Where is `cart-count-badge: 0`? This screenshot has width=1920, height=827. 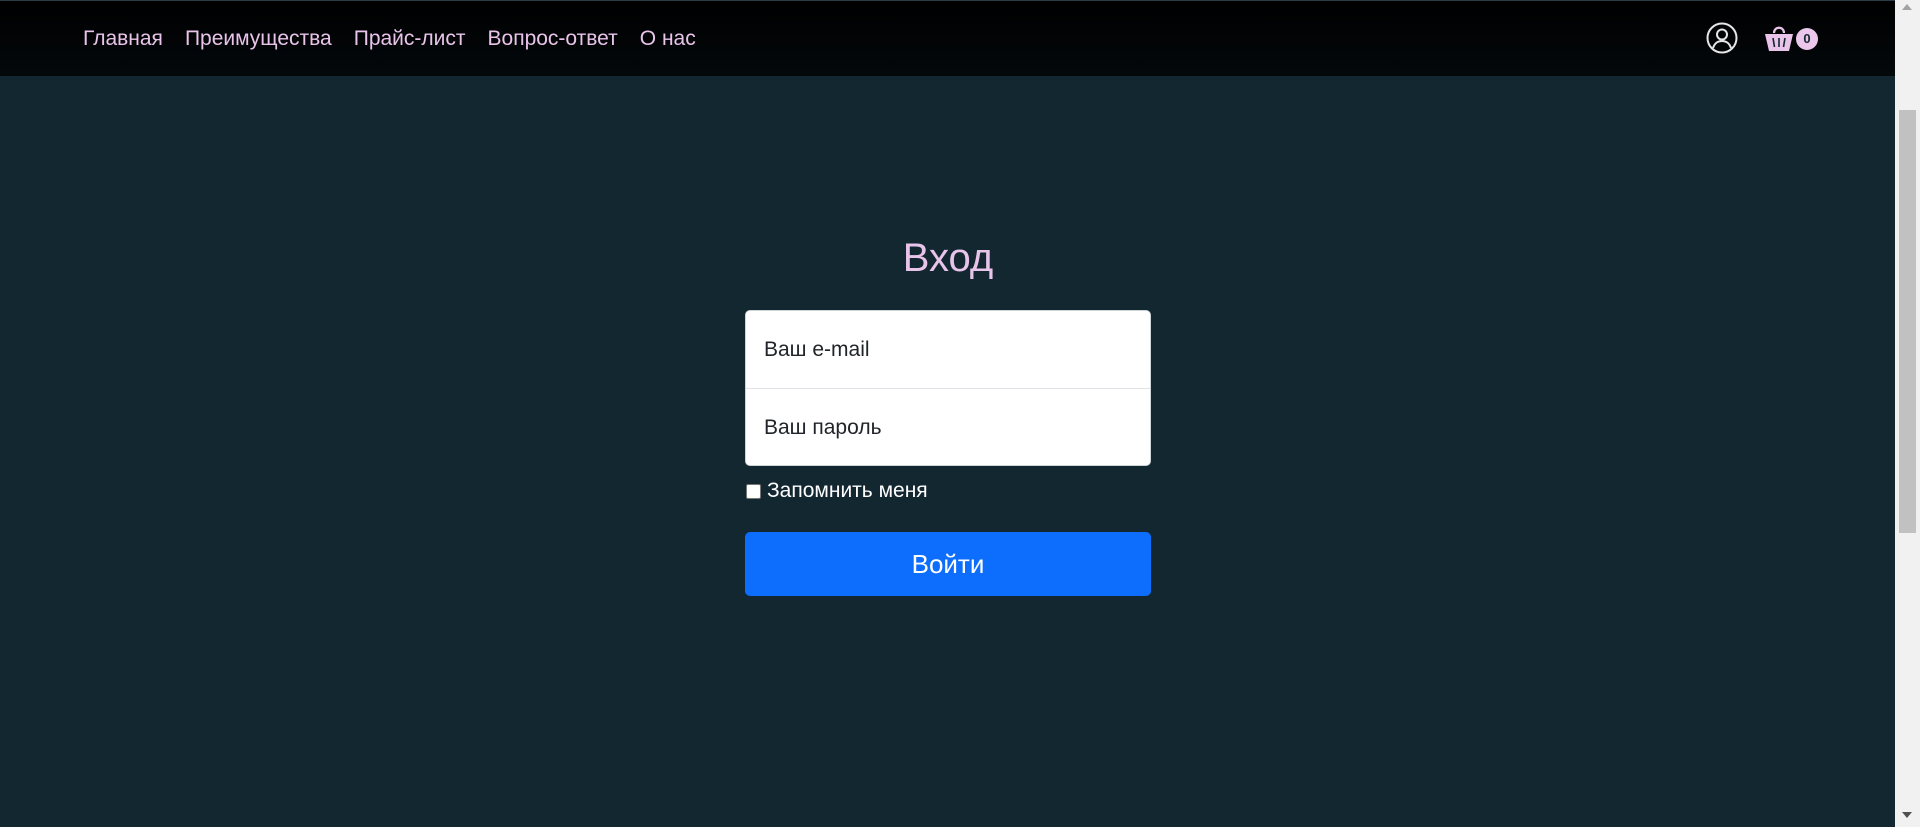
cart-count-badge: 0 is located at coordinates (1807, 39).